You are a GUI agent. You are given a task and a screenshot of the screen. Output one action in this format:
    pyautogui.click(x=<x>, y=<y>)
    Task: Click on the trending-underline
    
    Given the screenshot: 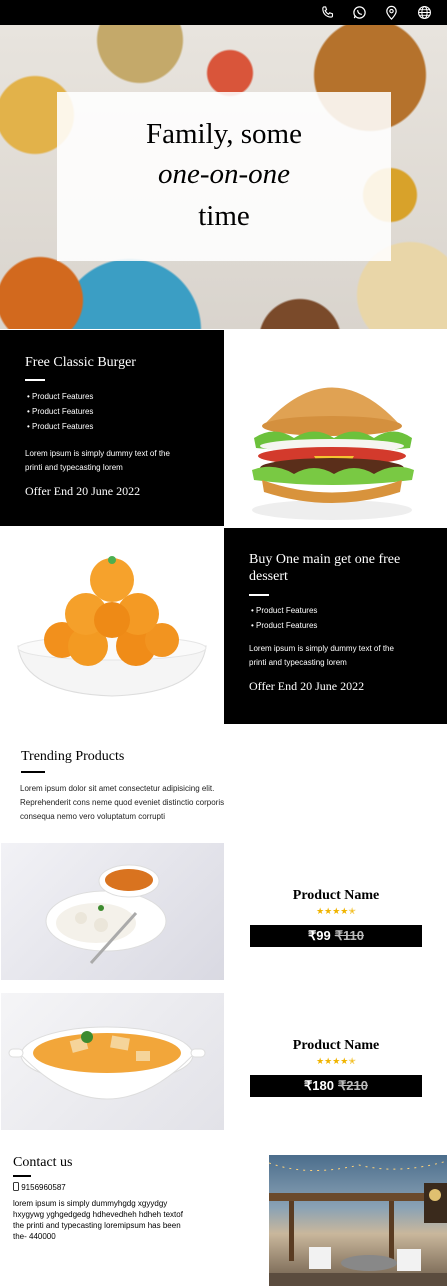 What is the action you would take?
    pyautogui.click(x=33, y=772)
    